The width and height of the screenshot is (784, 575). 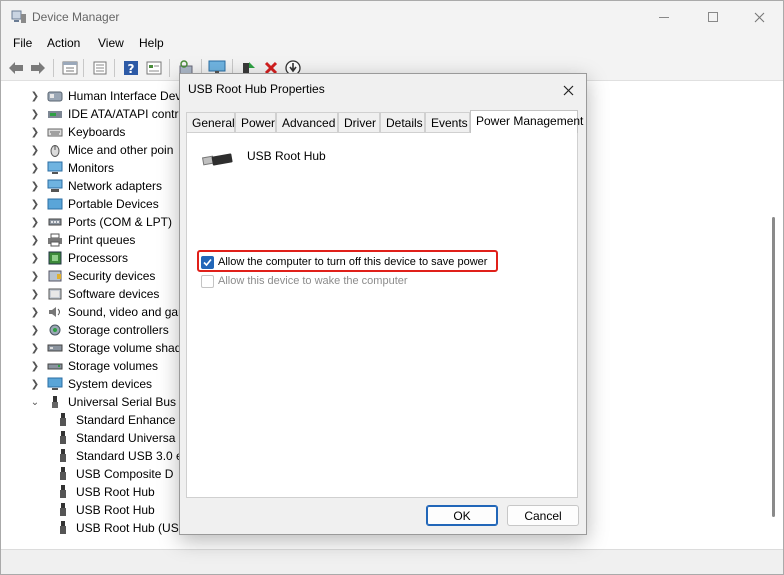 I want to click on close-button, so click(x=759, y=17).